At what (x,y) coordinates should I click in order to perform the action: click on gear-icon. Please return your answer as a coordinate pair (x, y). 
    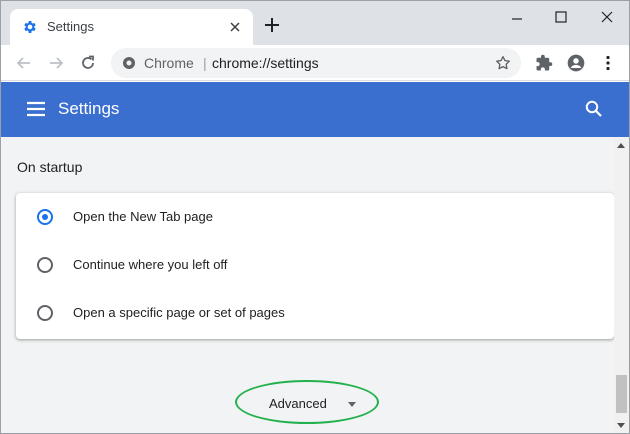
    Looking at the image, I should click on (30, 27).